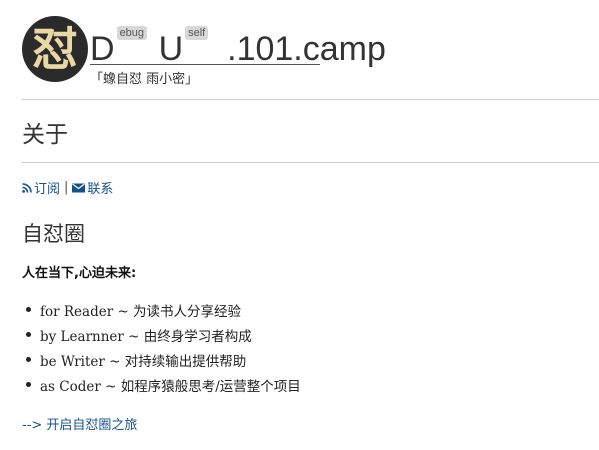 The width and height of the screenshot is (599, 450). I want to click on list-item: by Learnner ~ 由终身学习者构成, so click(161, 334).